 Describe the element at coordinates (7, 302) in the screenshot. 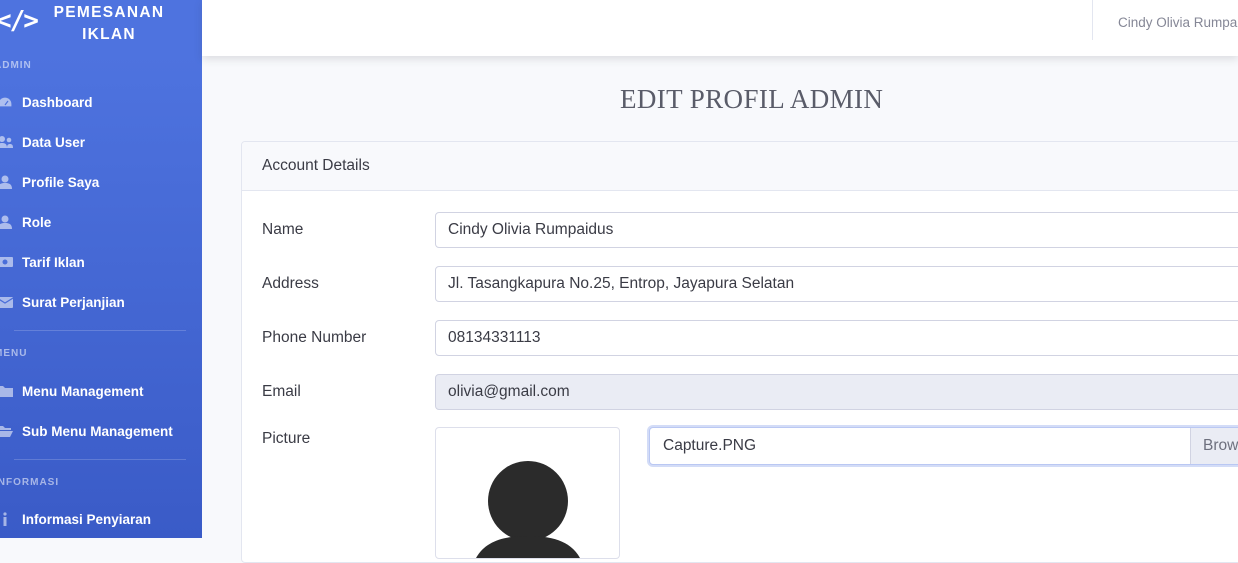

I see `envelope-icon` at that location.